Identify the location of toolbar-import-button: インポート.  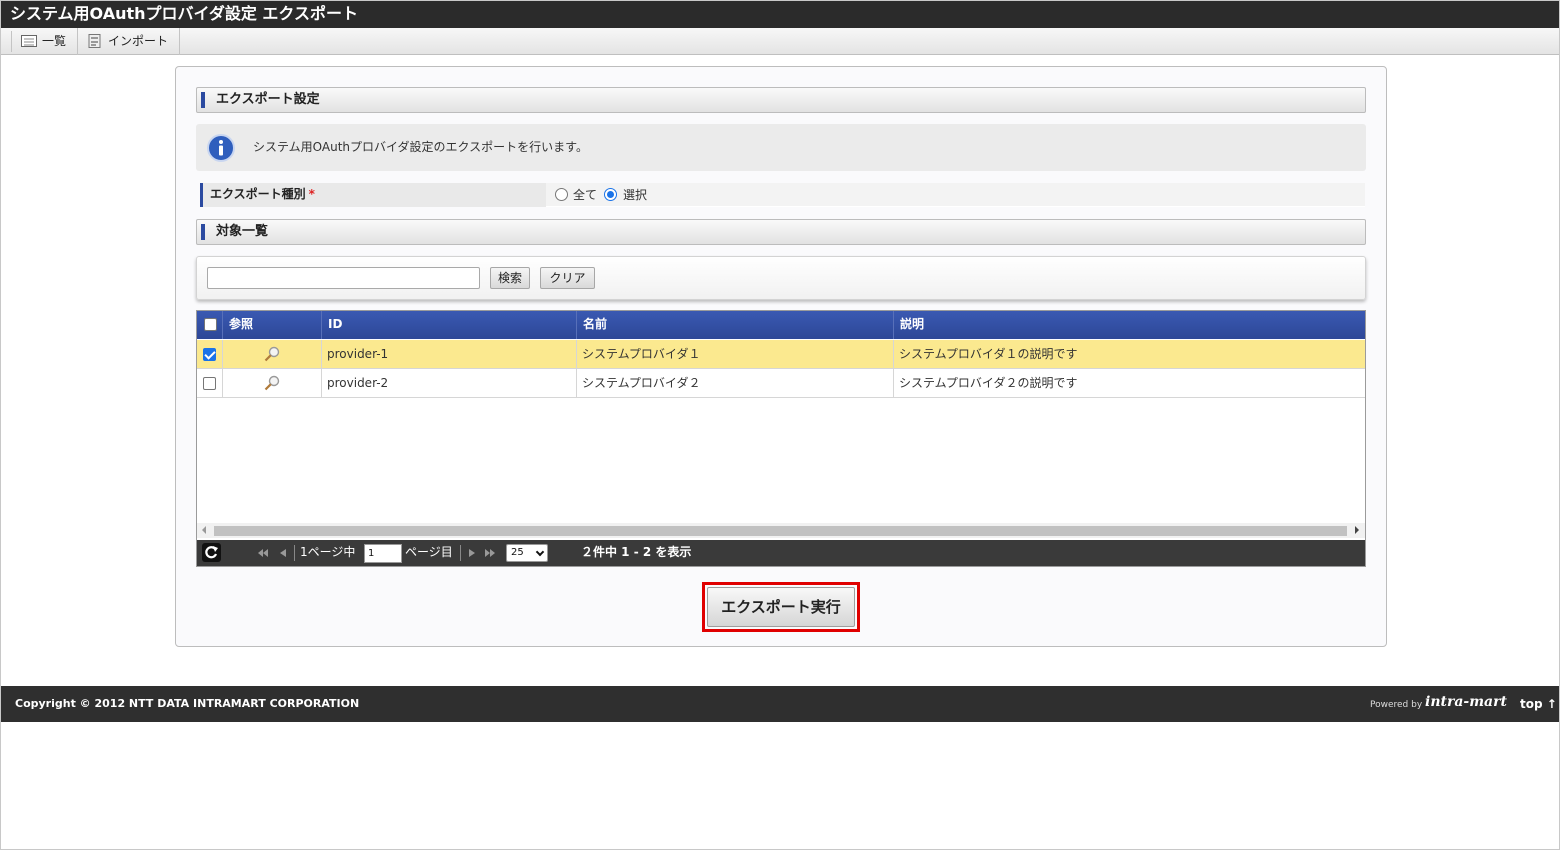
(129, 41).